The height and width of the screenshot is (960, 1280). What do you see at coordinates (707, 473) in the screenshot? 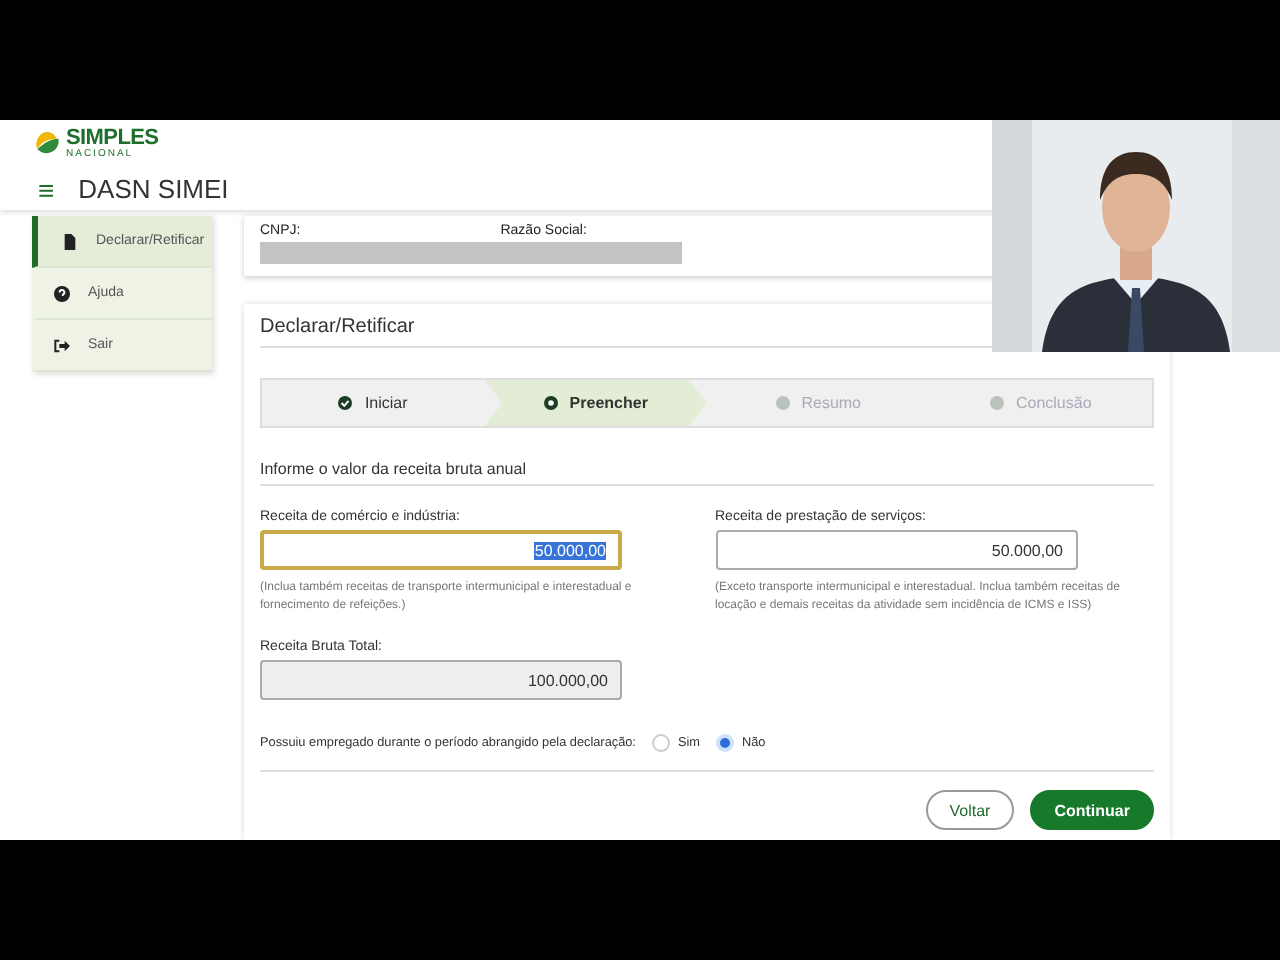
I see `section-title: Informe o valor da receita bruta anual` at bounding box center [707, 473].